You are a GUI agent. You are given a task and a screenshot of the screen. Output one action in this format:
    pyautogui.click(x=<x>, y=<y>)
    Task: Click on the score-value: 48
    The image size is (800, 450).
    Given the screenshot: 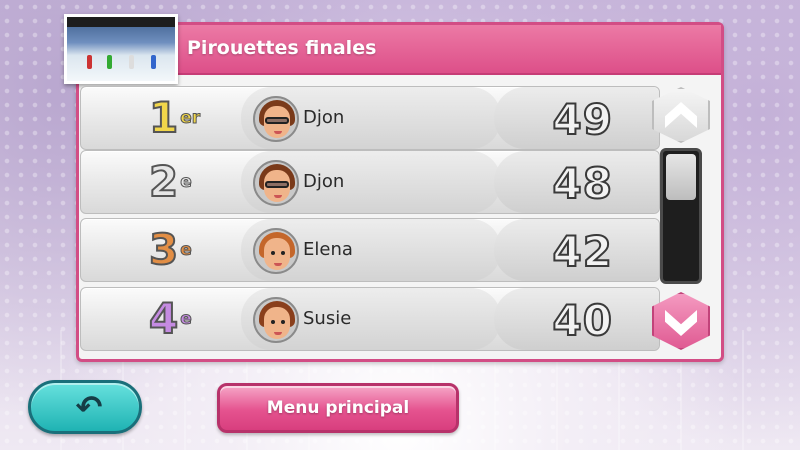 What is the action you would take?
    pyautogui.click(x=582, y=183)
    